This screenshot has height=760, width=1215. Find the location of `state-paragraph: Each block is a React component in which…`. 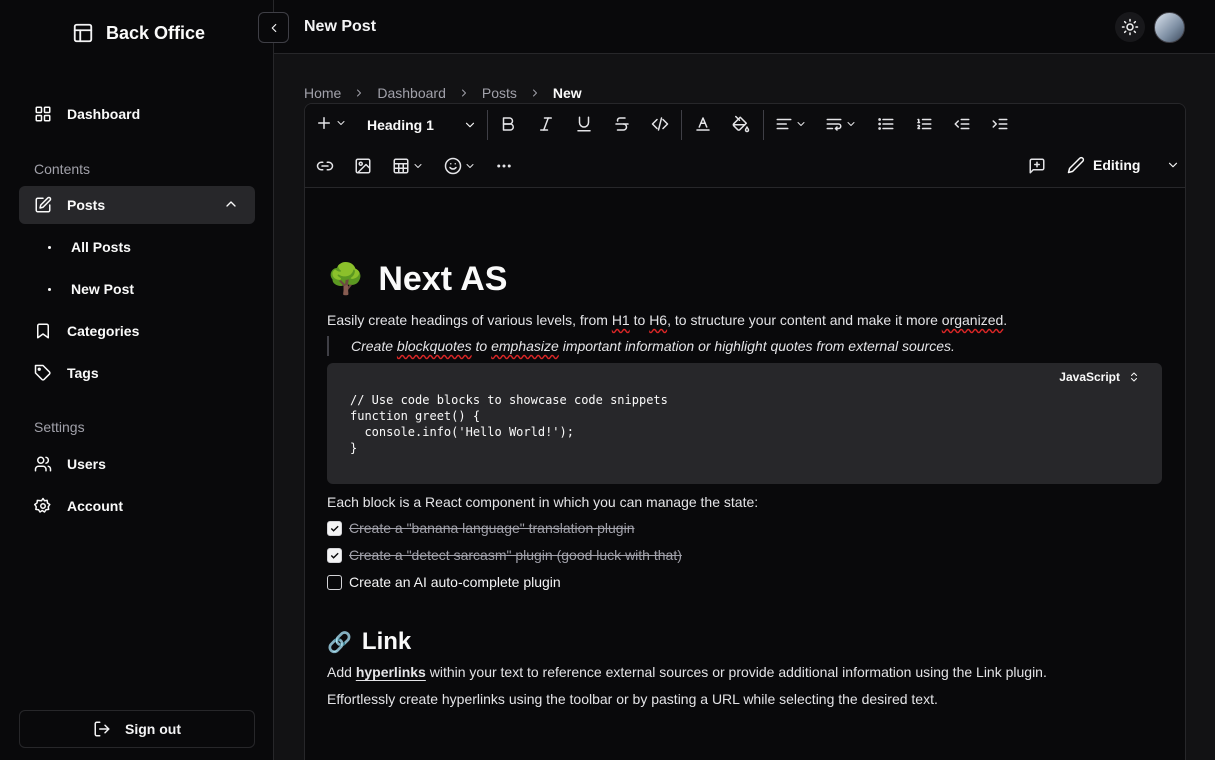

state-paragraph: Each block is a React component in which… is located at coordinates (542, 502).